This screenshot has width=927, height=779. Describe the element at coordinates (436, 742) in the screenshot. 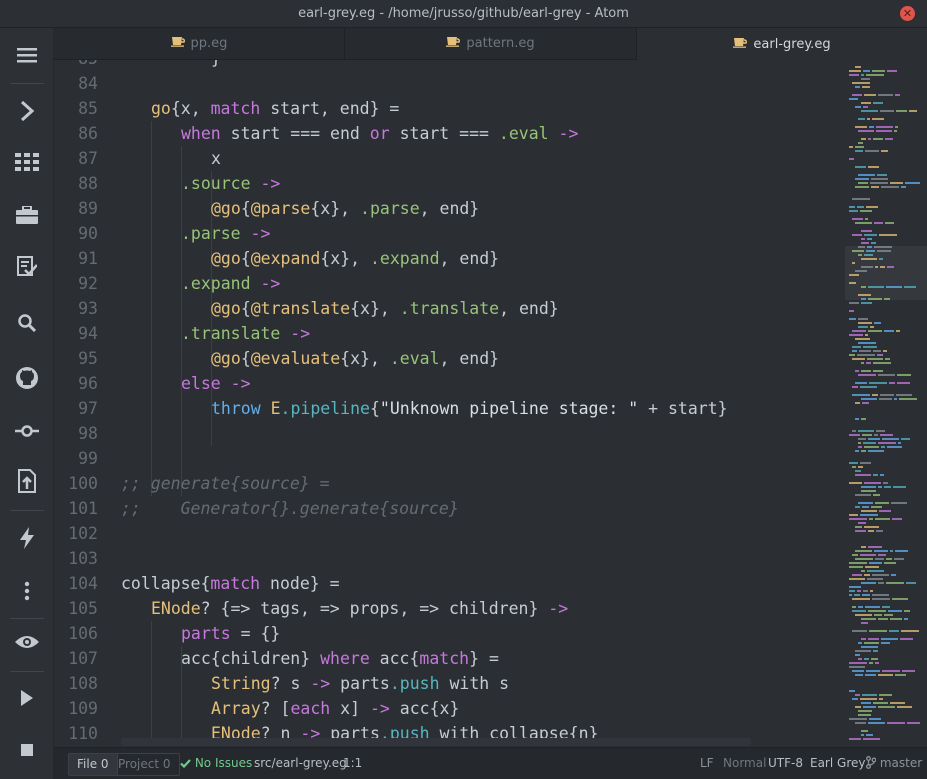

I see `horizontal-scrollbar` at that location.